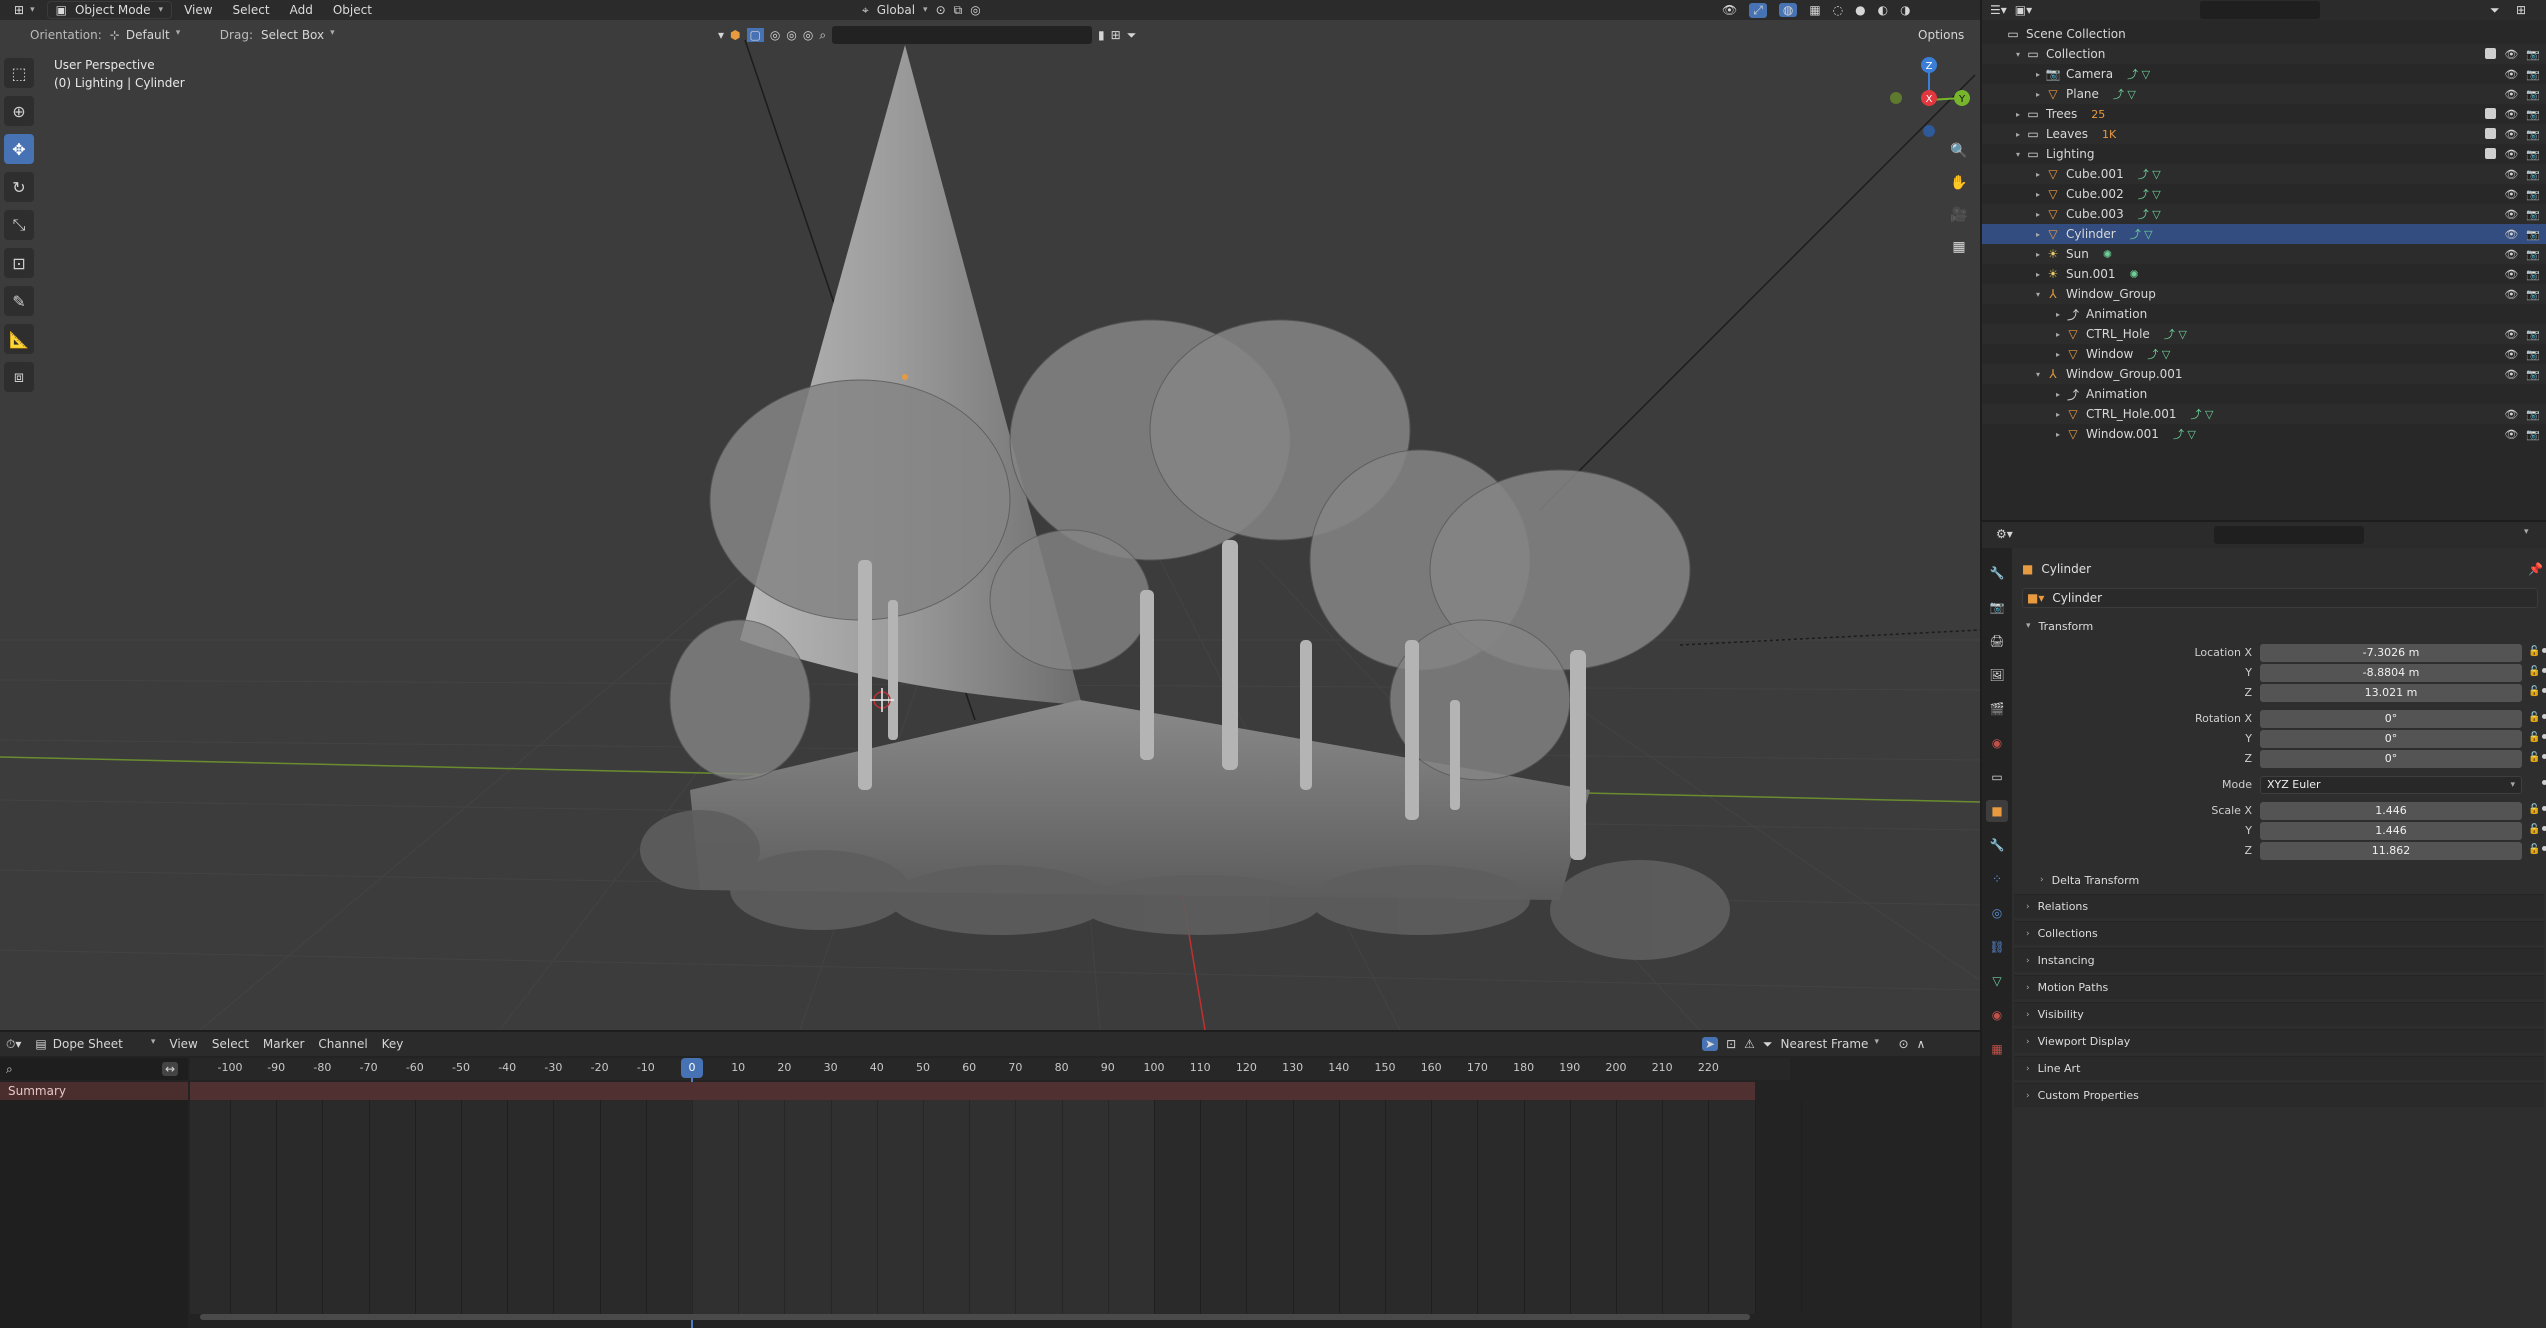 This screenshot has width=2546, height=1328. Describe the element at coordinates (1997, 1015) in the screenshot. I see `material-tab-icon: ◉` at that location.